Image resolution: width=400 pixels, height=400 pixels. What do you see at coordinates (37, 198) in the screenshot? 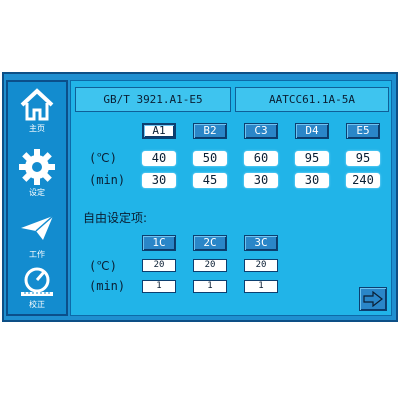
I see `sidebar: 主页 设定 工作 校正` at bounding box center [37, 198].